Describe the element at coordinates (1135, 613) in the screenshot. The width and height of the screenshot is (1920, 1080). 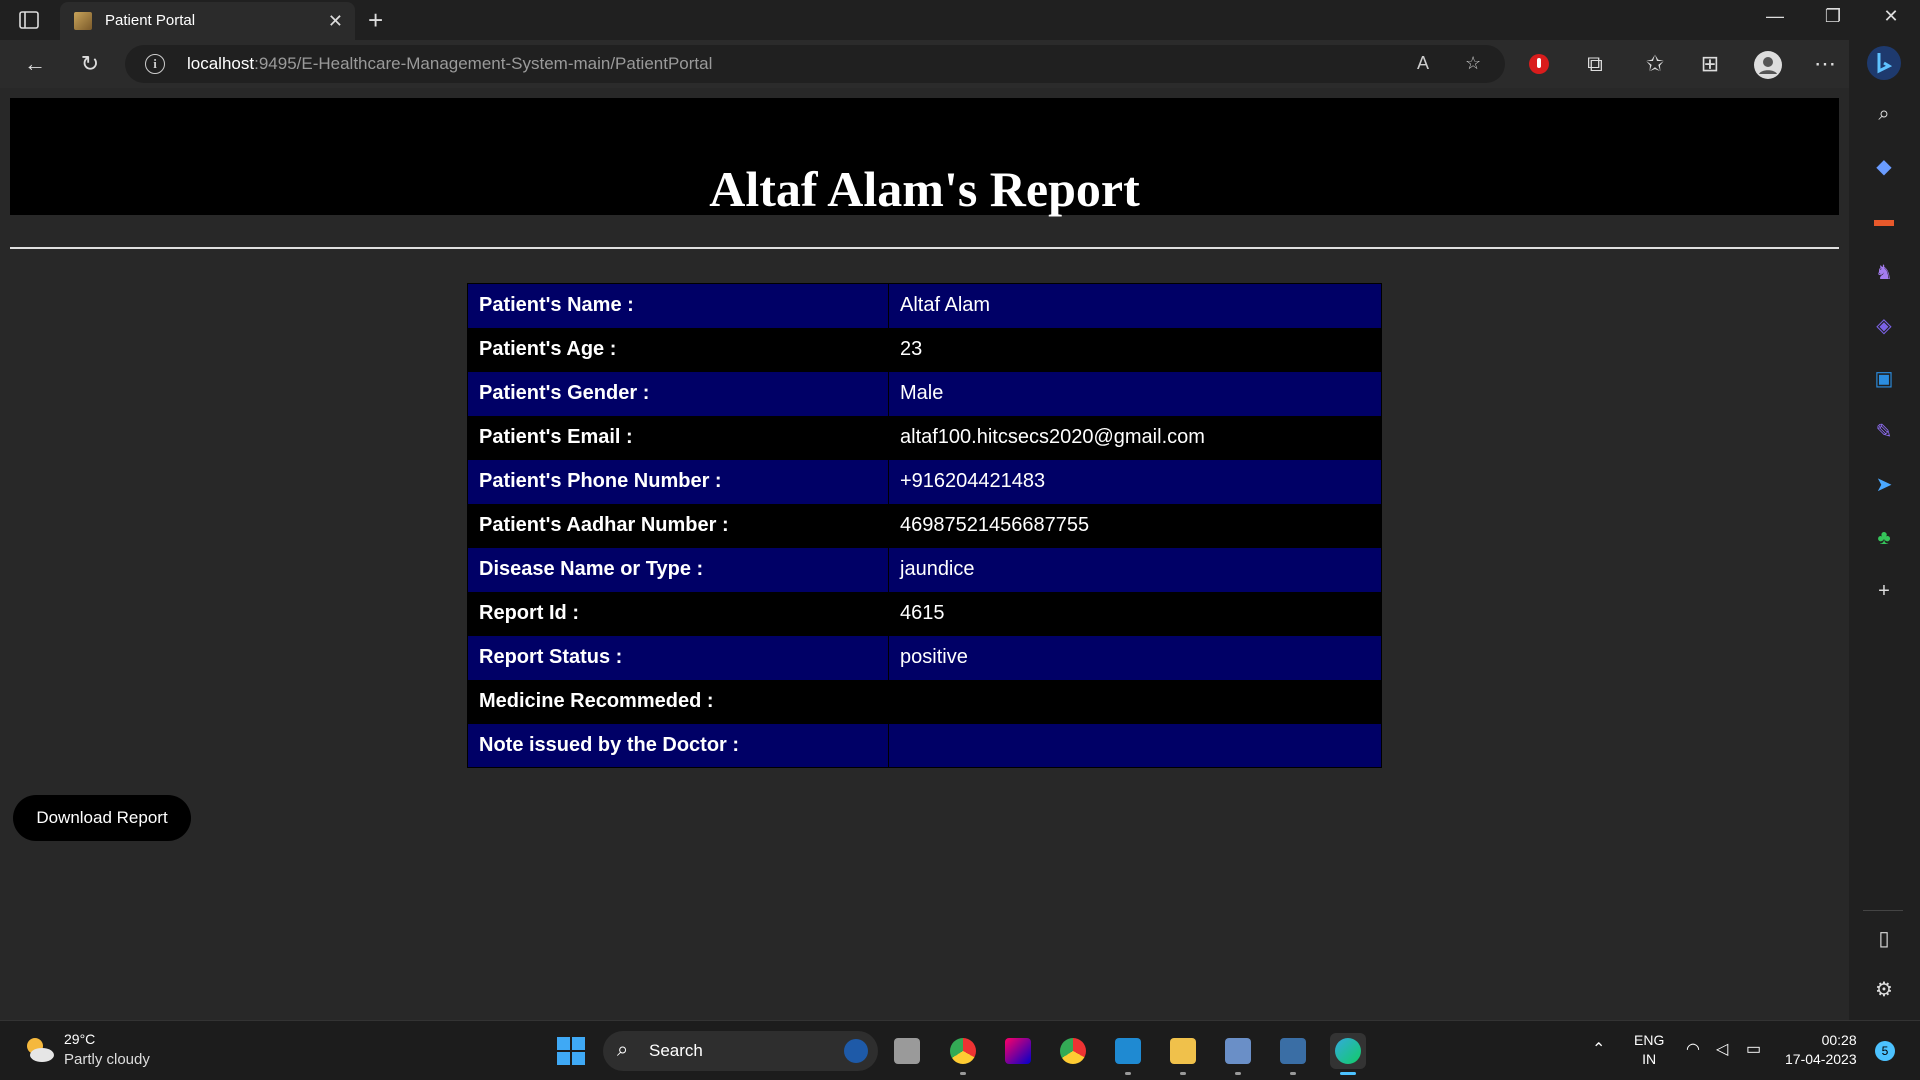
I see `row-value: 4615` at that location.